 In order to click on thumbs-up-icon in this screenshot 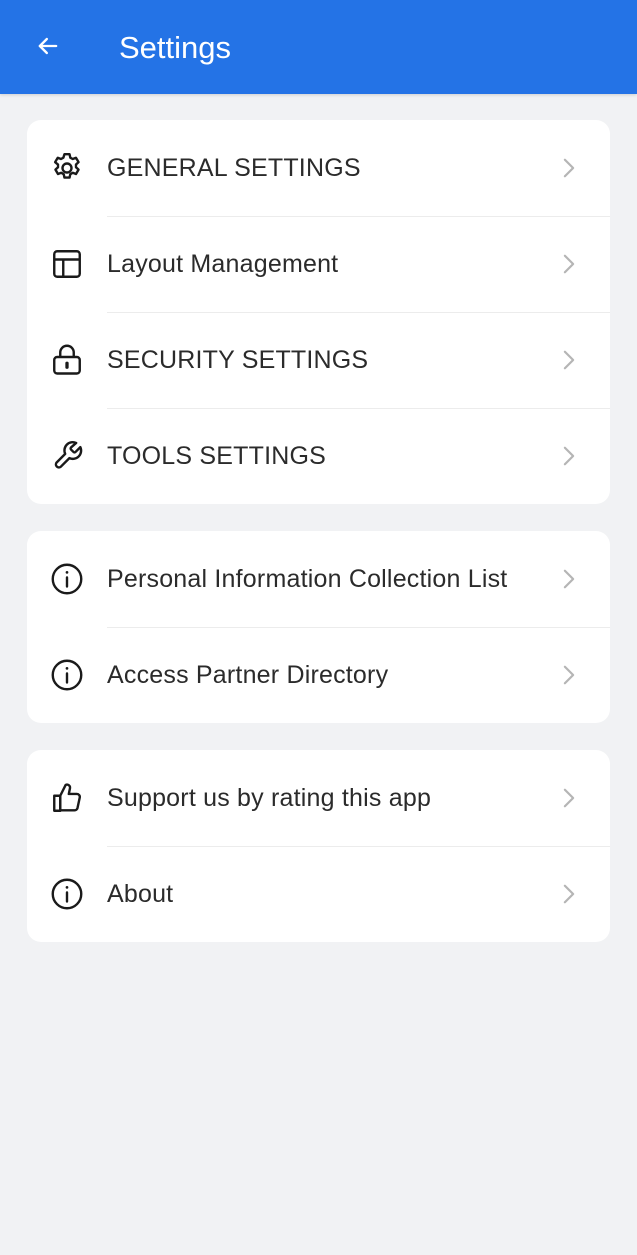, I will do `click(67, 798)`.